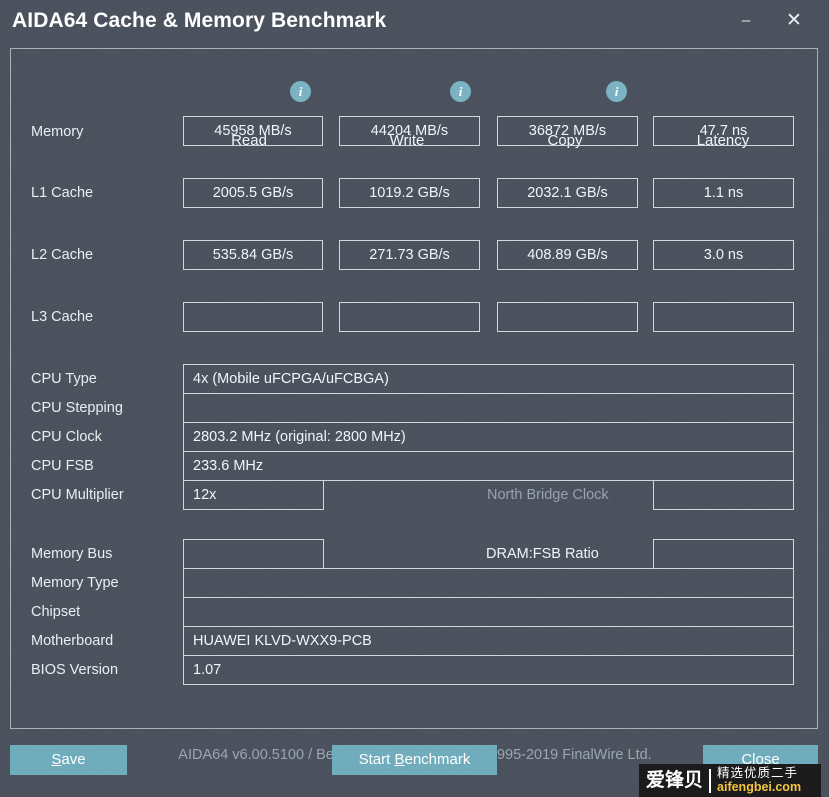  What do you see at coordinates (414, 24) in the screenshot?
I see `title-bar: AIDA64 Cache & Memory Benchmark – ✕` at bounding box center [414, 24].